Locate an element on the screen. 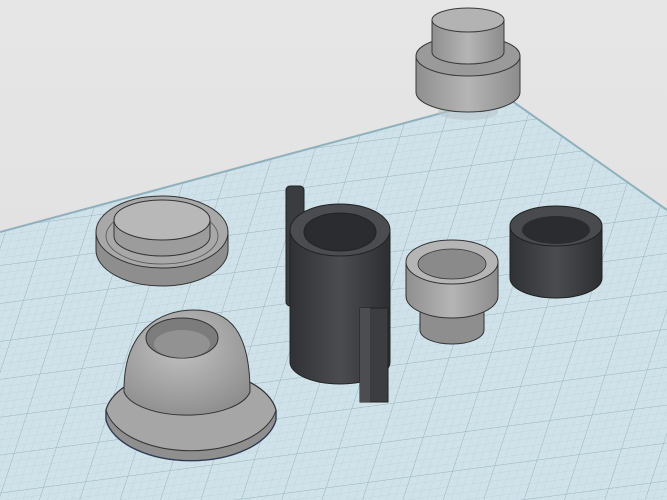 The height and width of the screenshot is (500, 667). stepped-cylinder is located at coordinates (468, 63).